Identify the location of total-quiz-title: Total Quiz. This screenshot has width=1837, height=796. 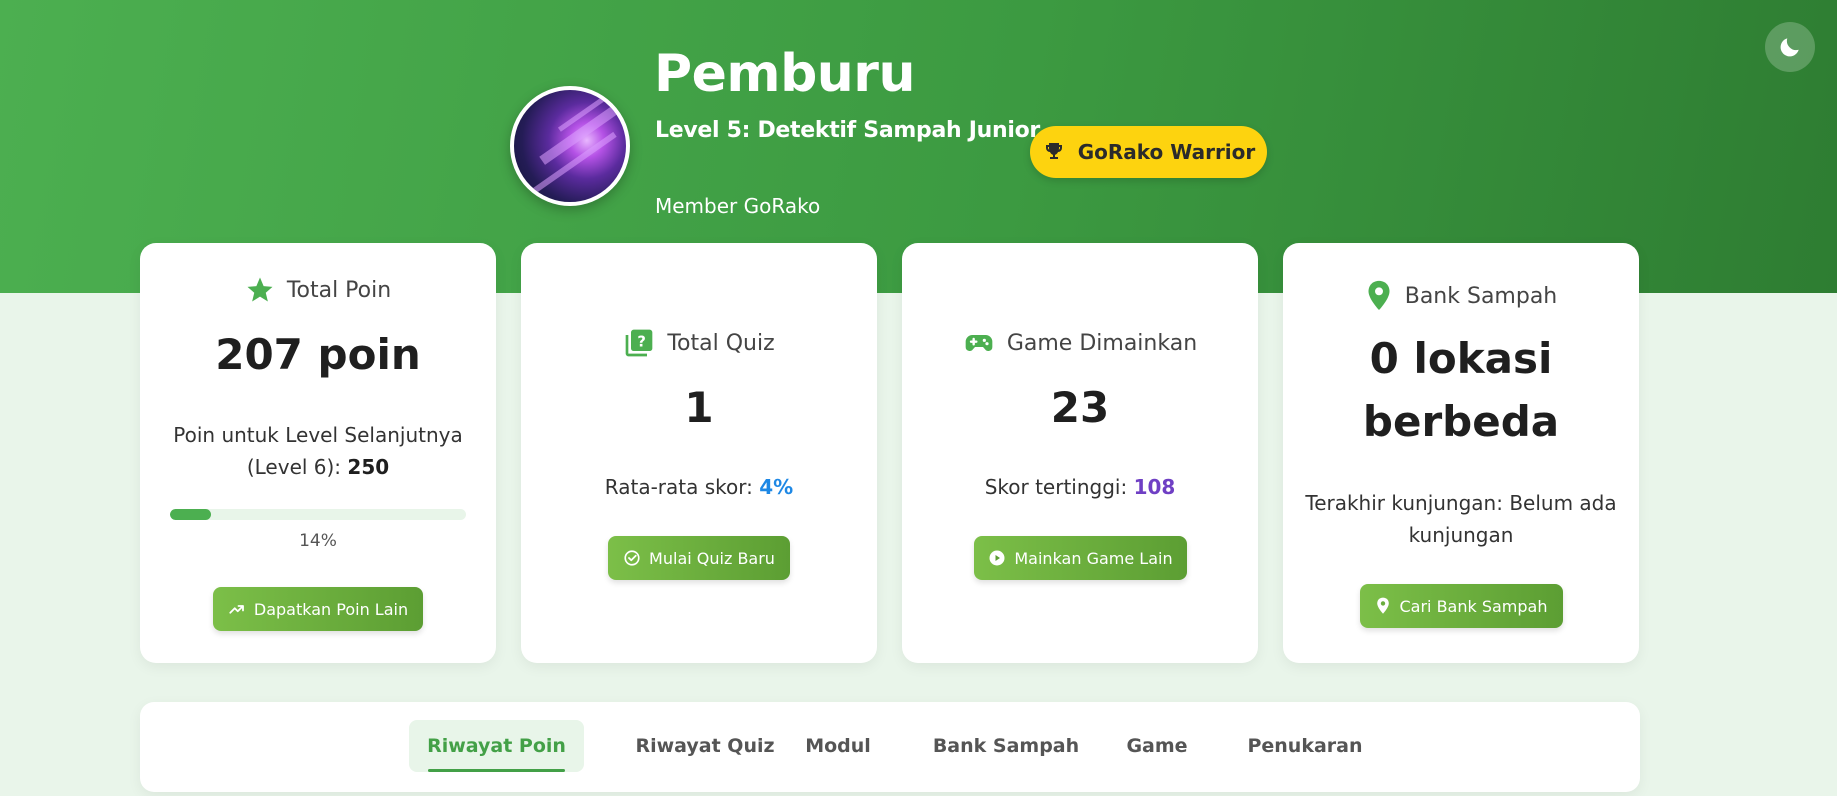
(721, 343).